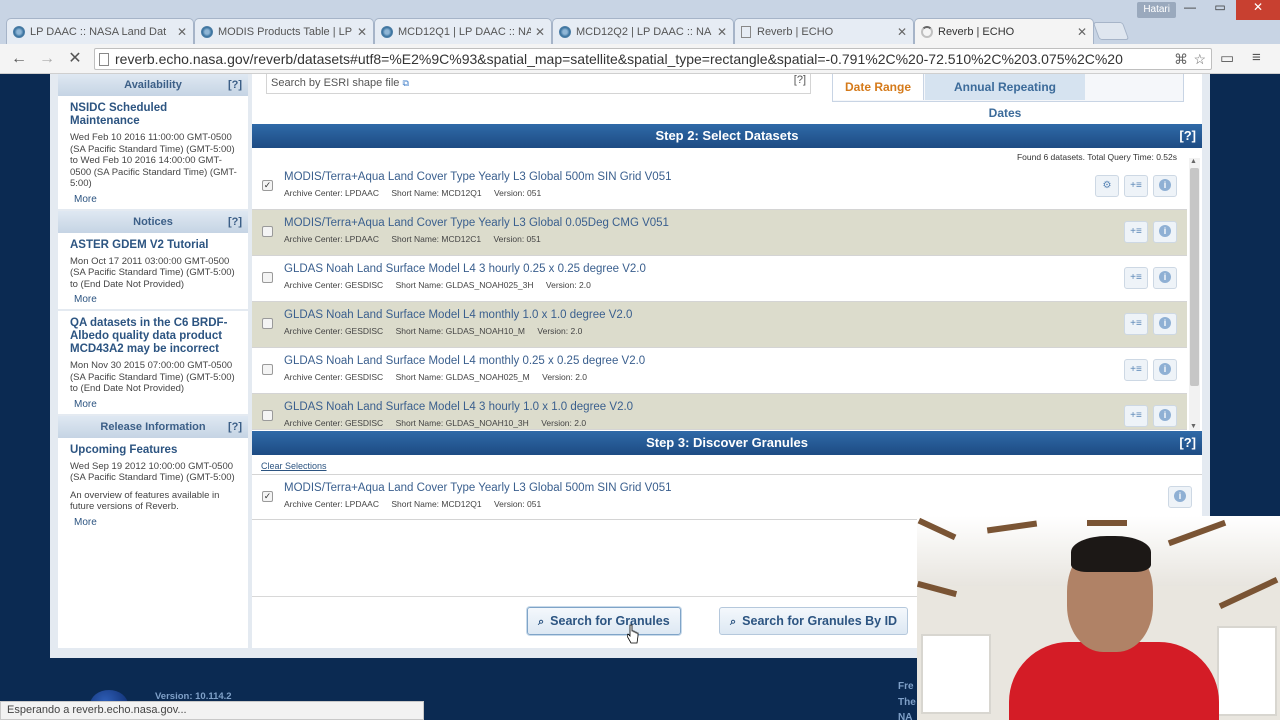  I want to click on footer-link: NA, so click(905, 716).